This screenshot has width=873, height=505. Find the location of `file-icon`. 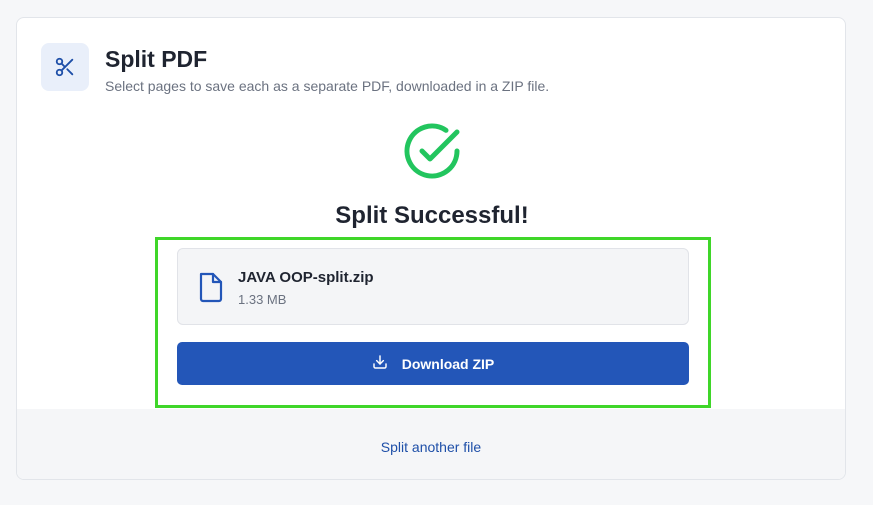

file-icon is located at coordinates (211, 287).